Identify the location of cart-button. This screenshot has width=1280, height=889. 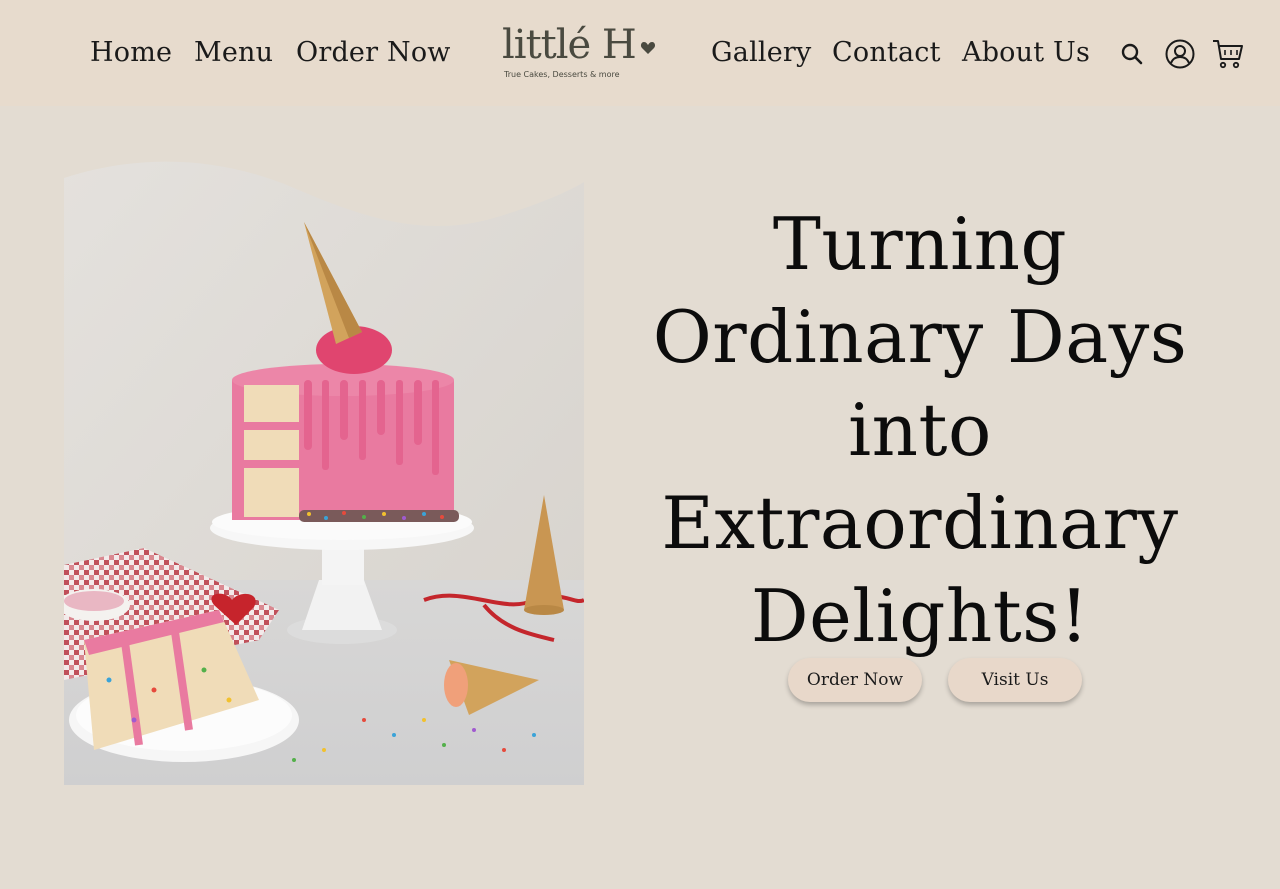
(1228, 54).